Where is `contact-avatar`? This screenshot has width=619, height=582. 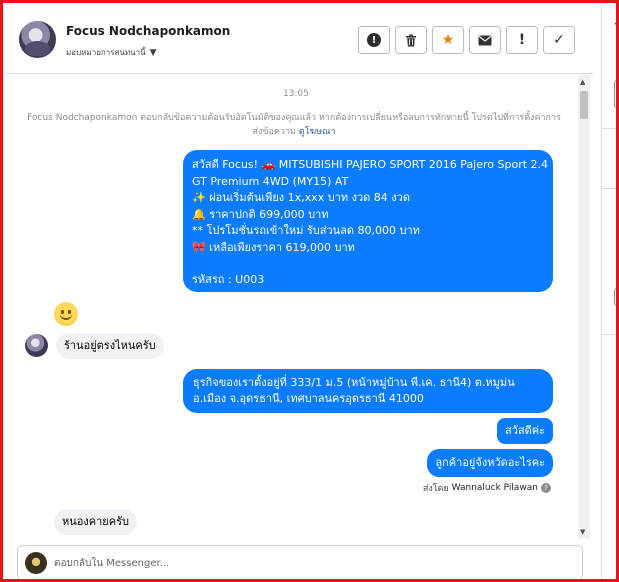 contact-avatar is located at coordinates (37, 39).